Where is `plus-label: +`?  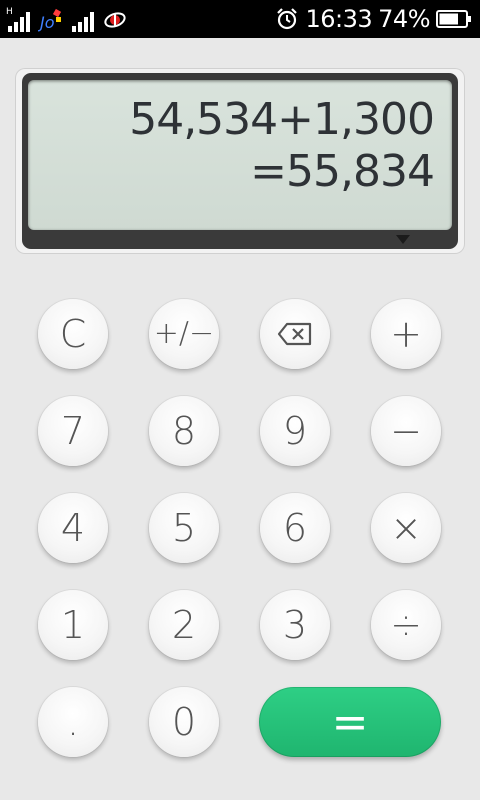
plus-label: + is located at coordinates (406, 334).